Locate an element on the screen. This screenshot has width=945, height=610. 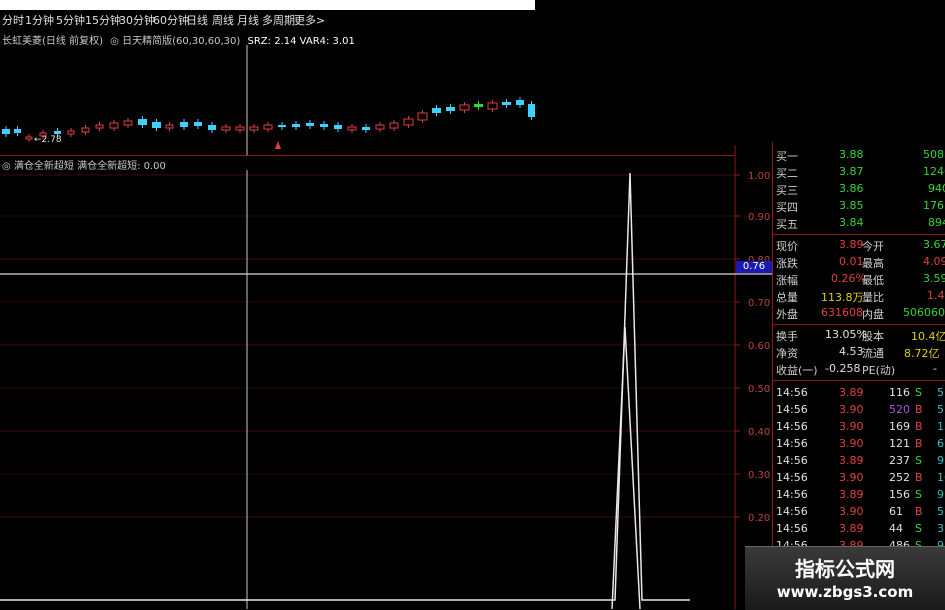
tick-row: 14:56 3.89 237 S 9 is located at coordinates (859, 460).